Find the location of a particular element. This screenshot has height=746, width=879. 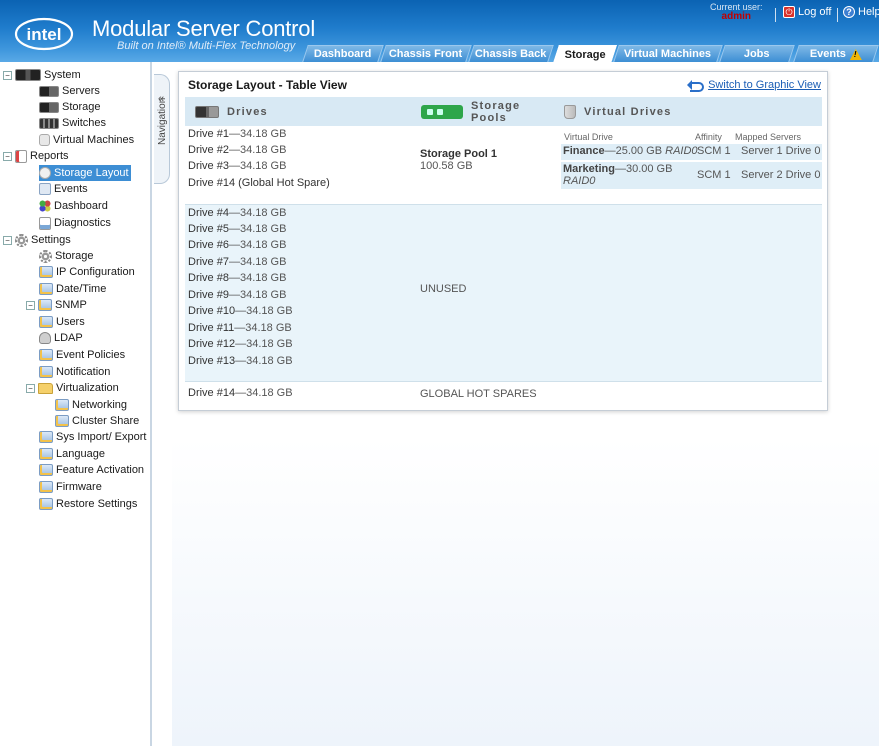

panel-title: Storage Layout - Table View is located at coordinates (267, 85).